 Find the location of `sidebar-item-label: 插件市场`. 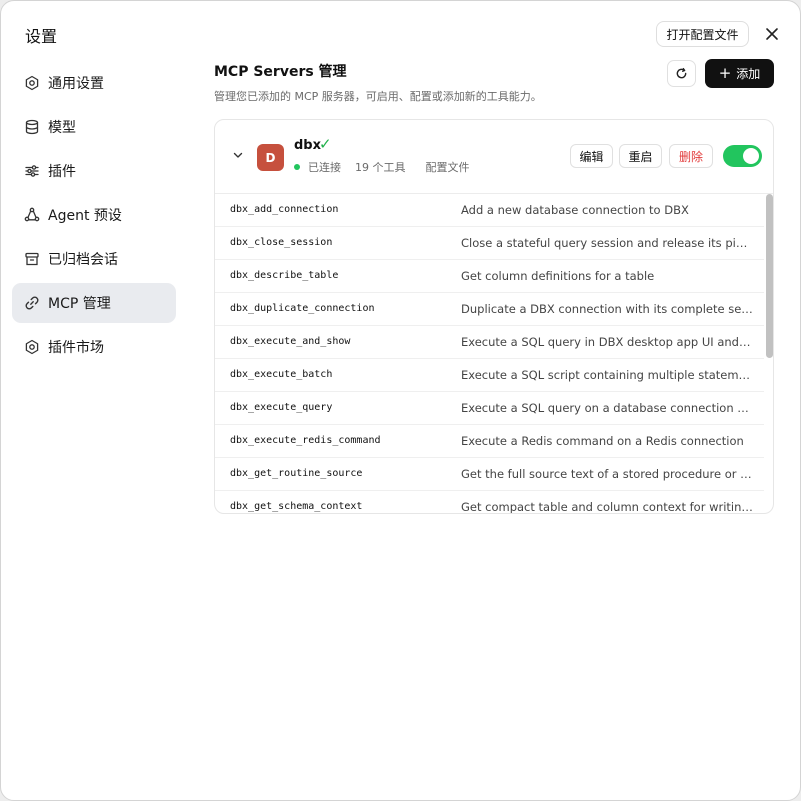

sidebar-item-label: 插件市场 is located at coordinates (76, 348).